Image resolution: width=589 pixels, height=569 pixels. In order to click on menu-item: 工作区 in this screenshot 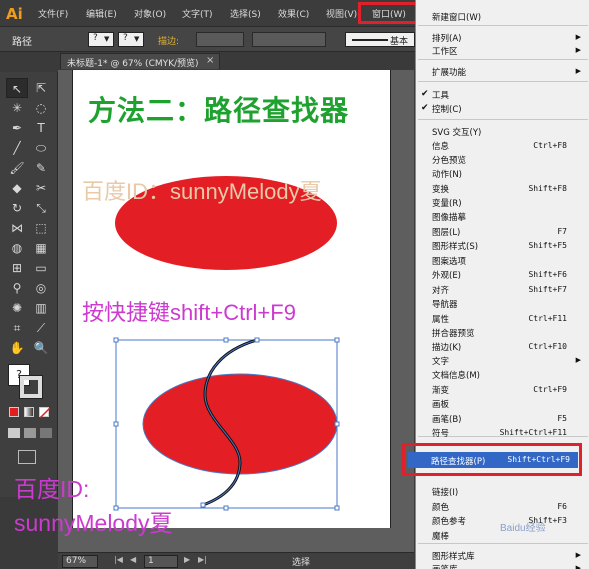, I will do `click(445, 51)`.